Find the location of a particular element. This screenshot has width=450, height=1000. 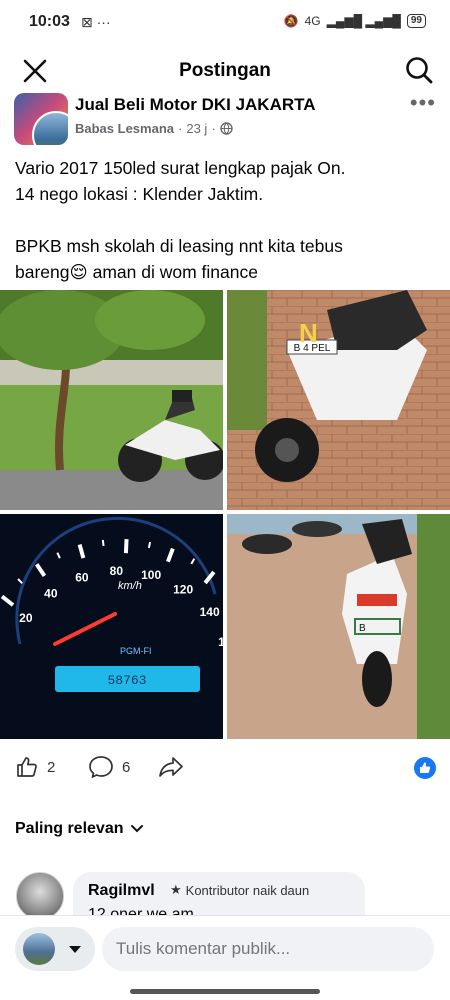

post-line: bareng😌 aman di wom finance is located at coordinates (136, 272).